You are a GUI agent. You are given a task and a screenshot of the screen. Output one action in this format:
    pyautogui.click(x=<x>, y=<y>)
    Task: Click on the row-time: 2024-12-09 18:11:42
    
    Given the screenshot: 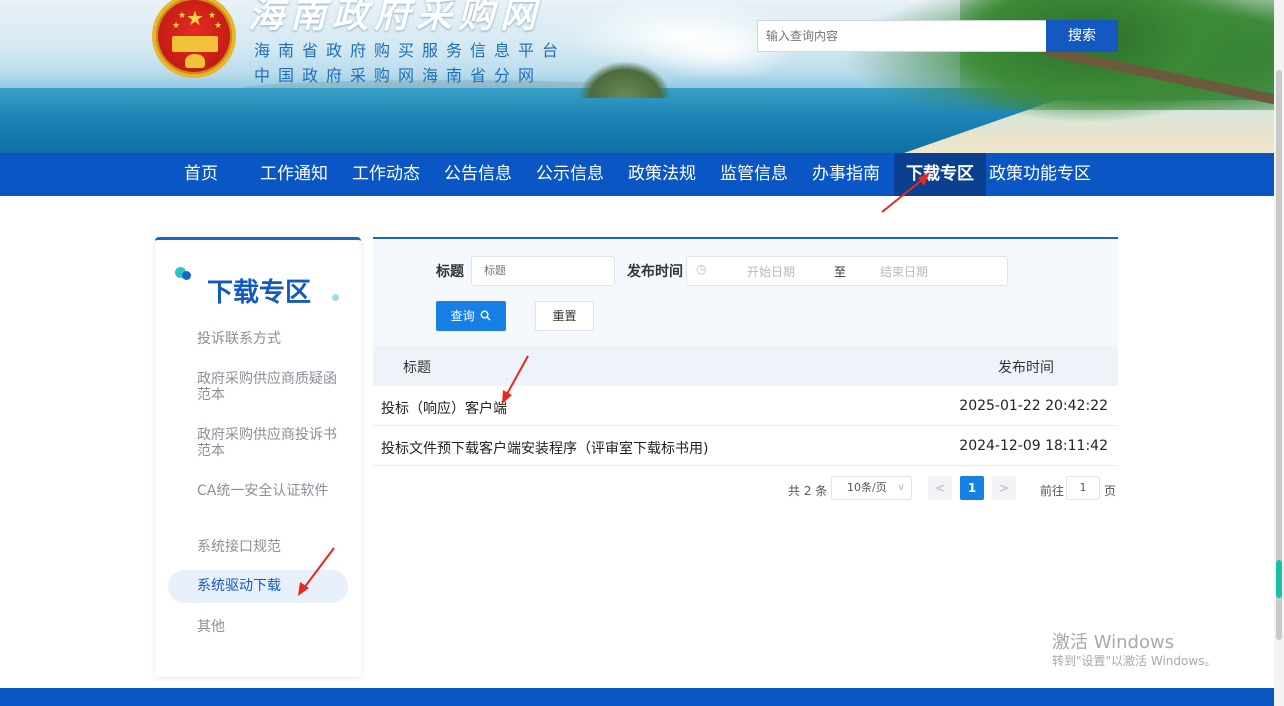 What is the action you would take?
    pyautogui.click(x=1033, y=446)
    